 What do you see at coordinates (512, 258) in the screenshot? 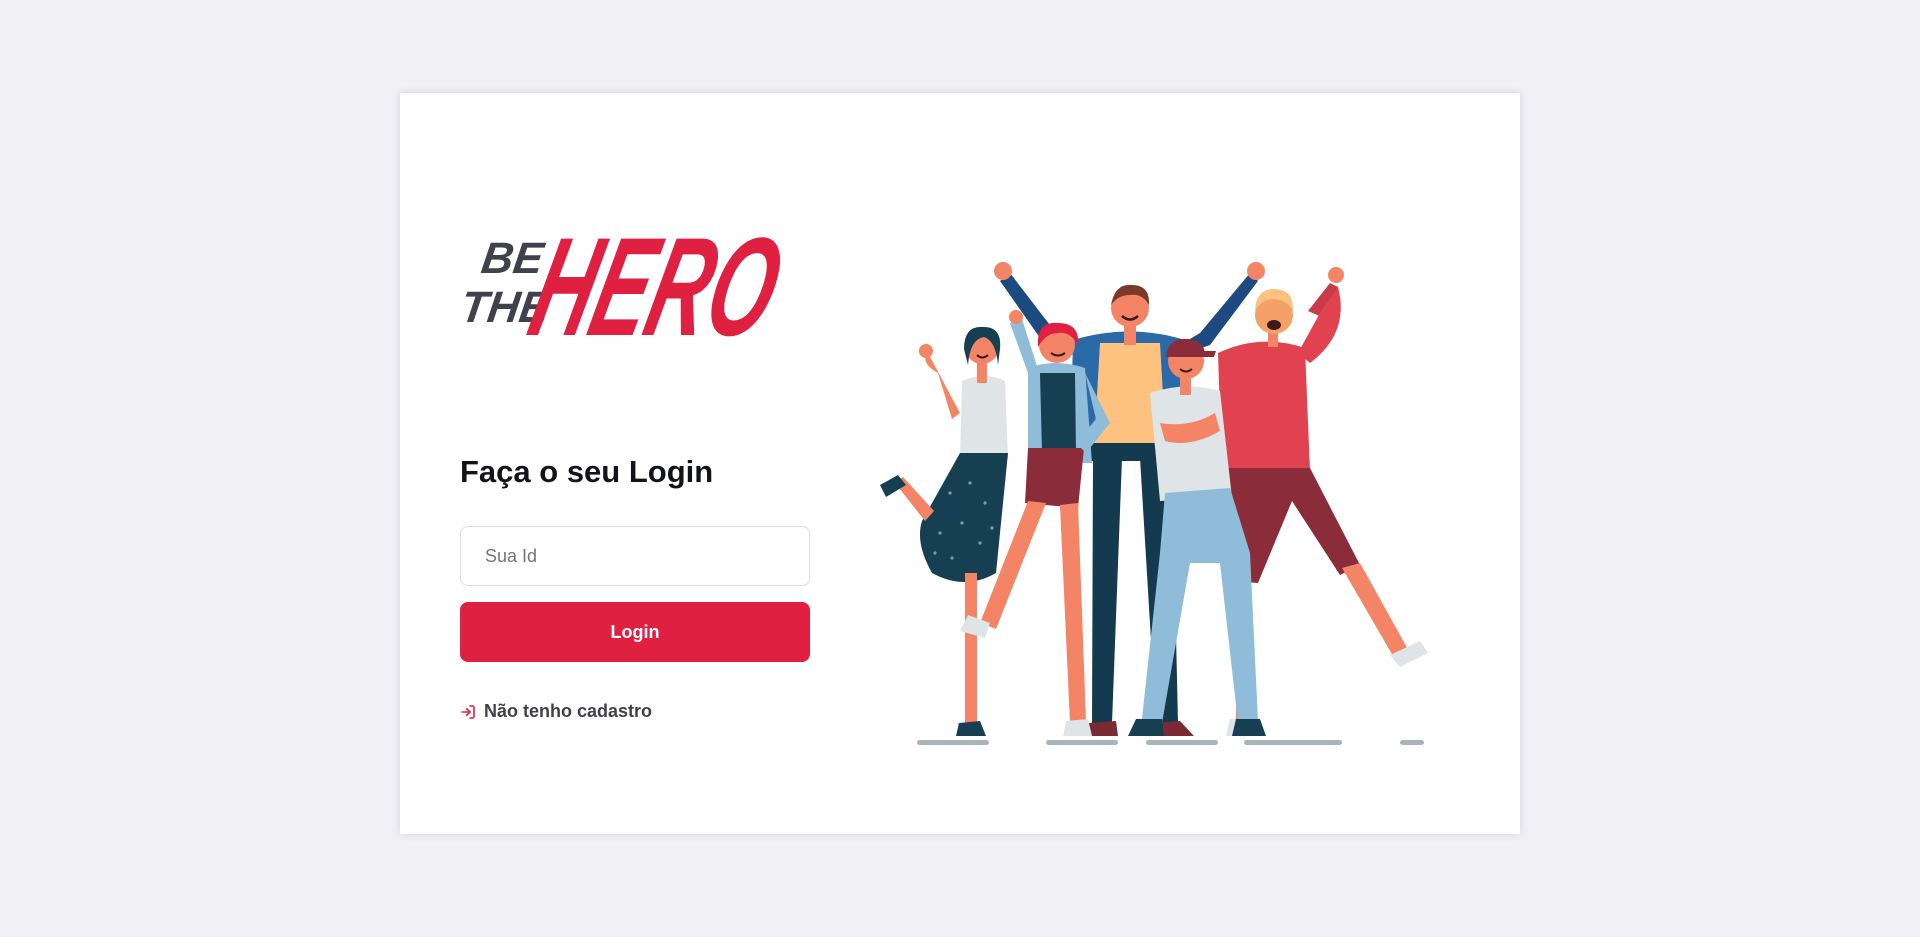
I see `logo-text-be: BE` at bounding box center [512, 258].